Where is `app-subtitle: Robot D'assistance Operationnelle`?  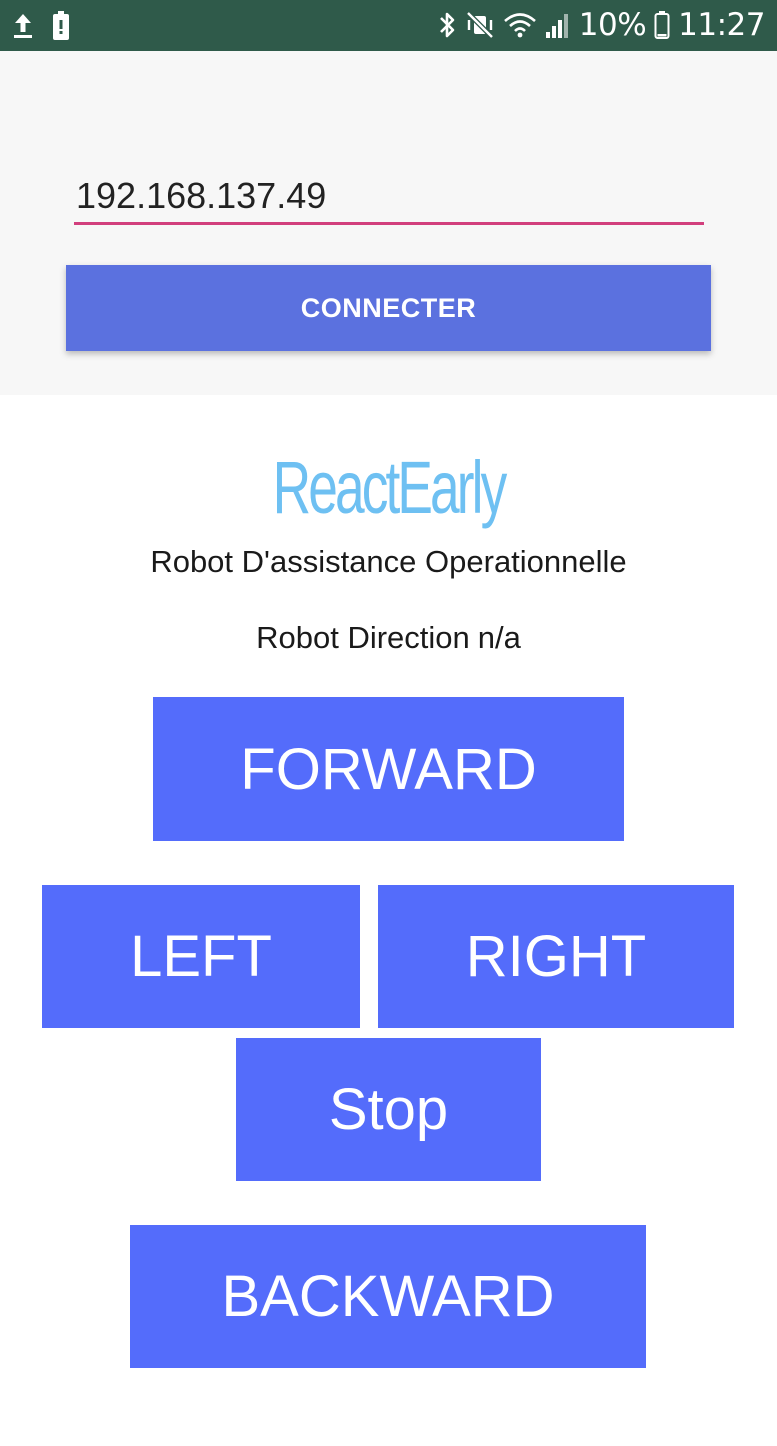 app-subtitle: Robot D'assistance Operationnelle is located at coordinates (388, 561).